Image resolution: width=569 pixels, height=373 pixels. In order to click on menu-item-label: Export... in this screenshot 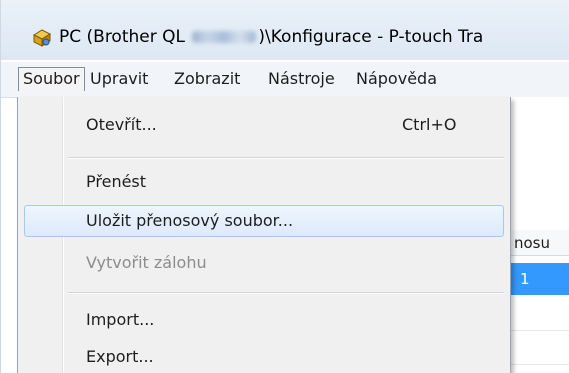, I will do `click(120, 356)`.